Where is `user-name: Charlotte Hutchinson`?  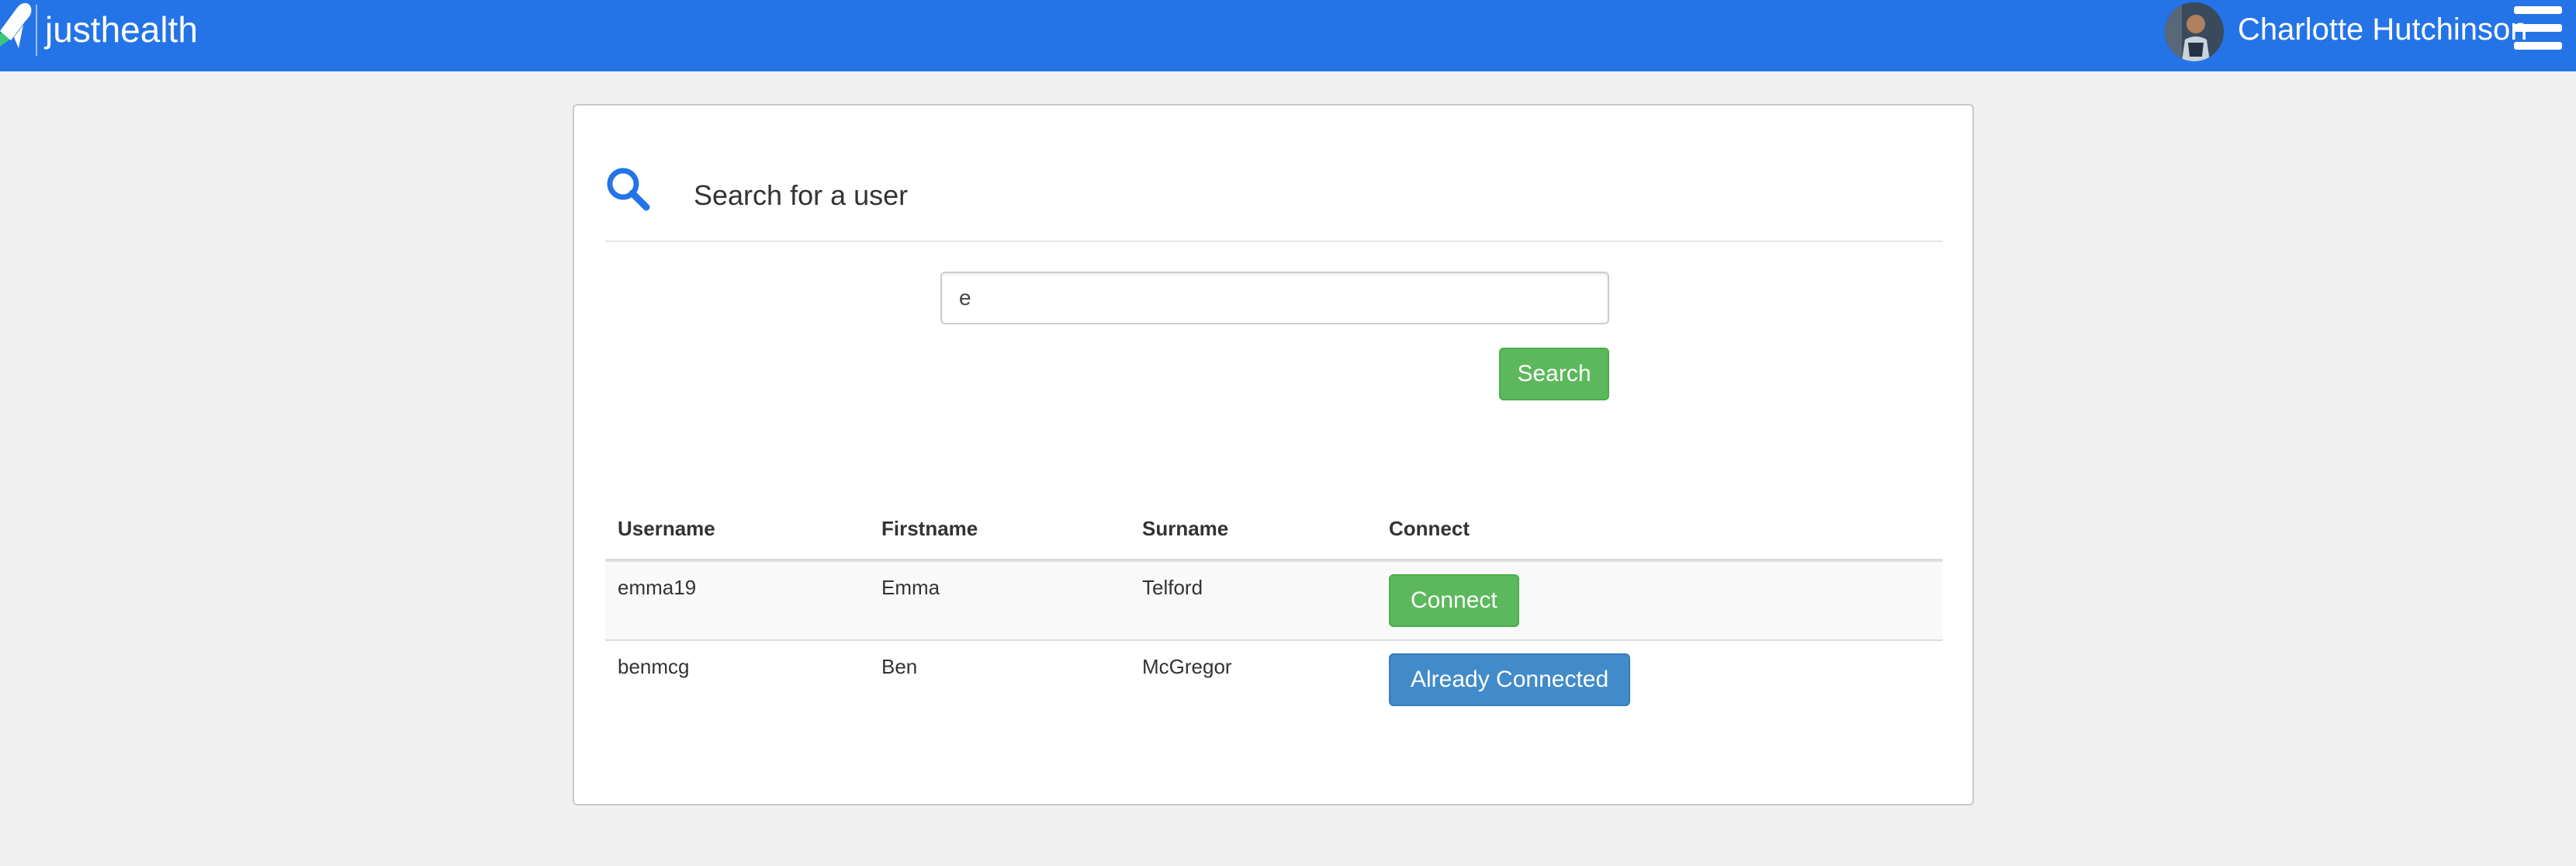 user-name: Charlotte Hutchinson is located at coordinates (2383, 30).